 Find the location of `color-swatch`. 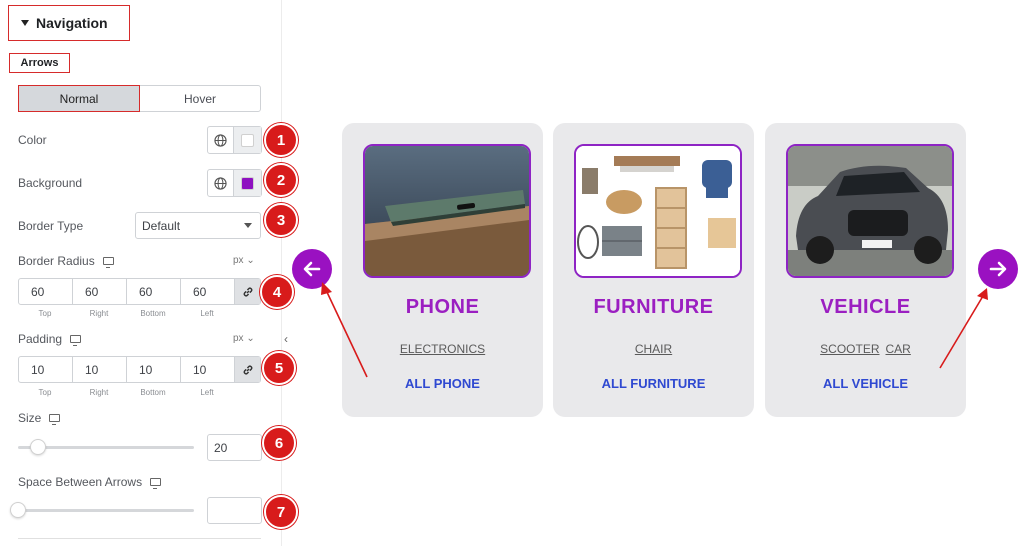

color-swatch is located at coordinates (247, 140).